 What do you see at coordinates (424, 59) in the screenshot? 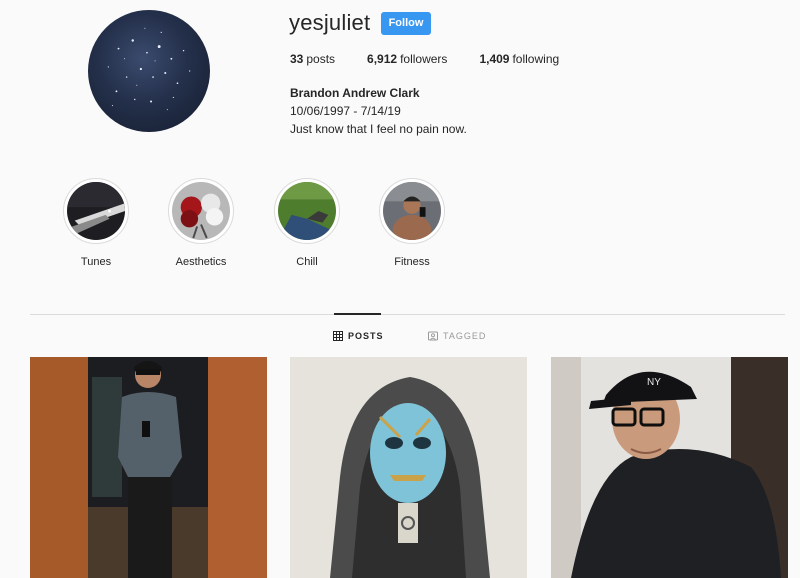
I see `followers-count-label: followers` at bounding box center [424, 59].